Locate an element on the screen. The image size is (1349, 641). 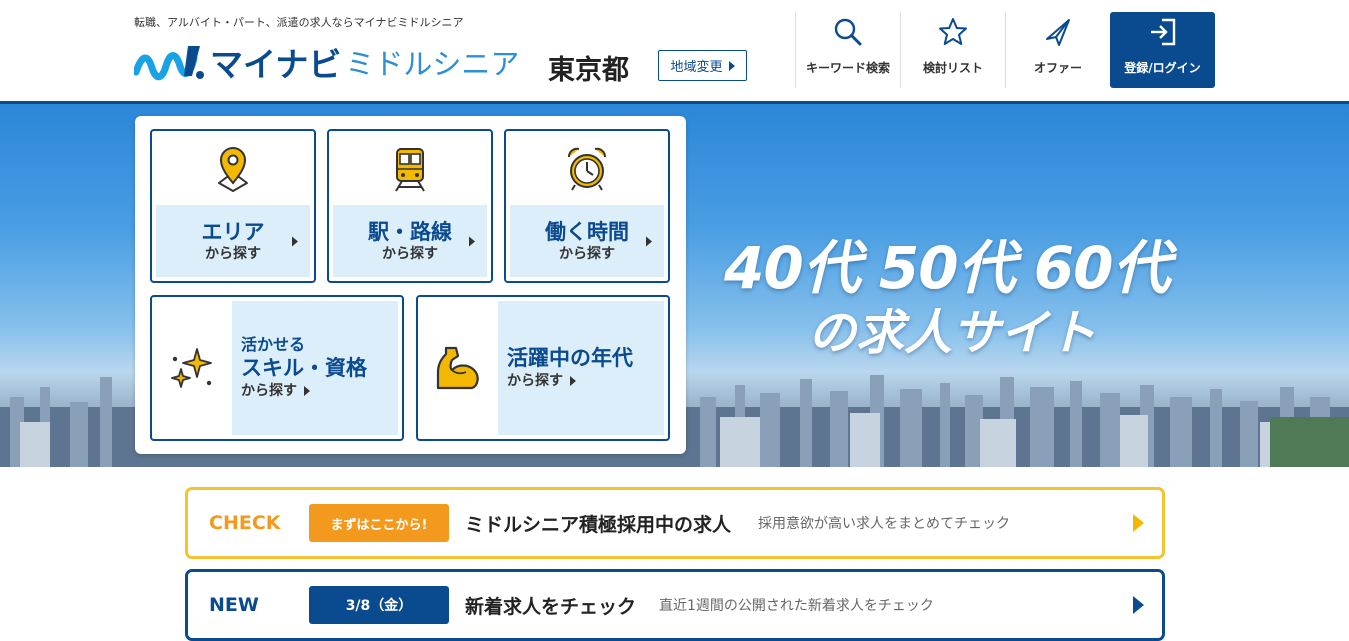
keyword-search-label: キーワード検索 is located at coordinates (847, 68).